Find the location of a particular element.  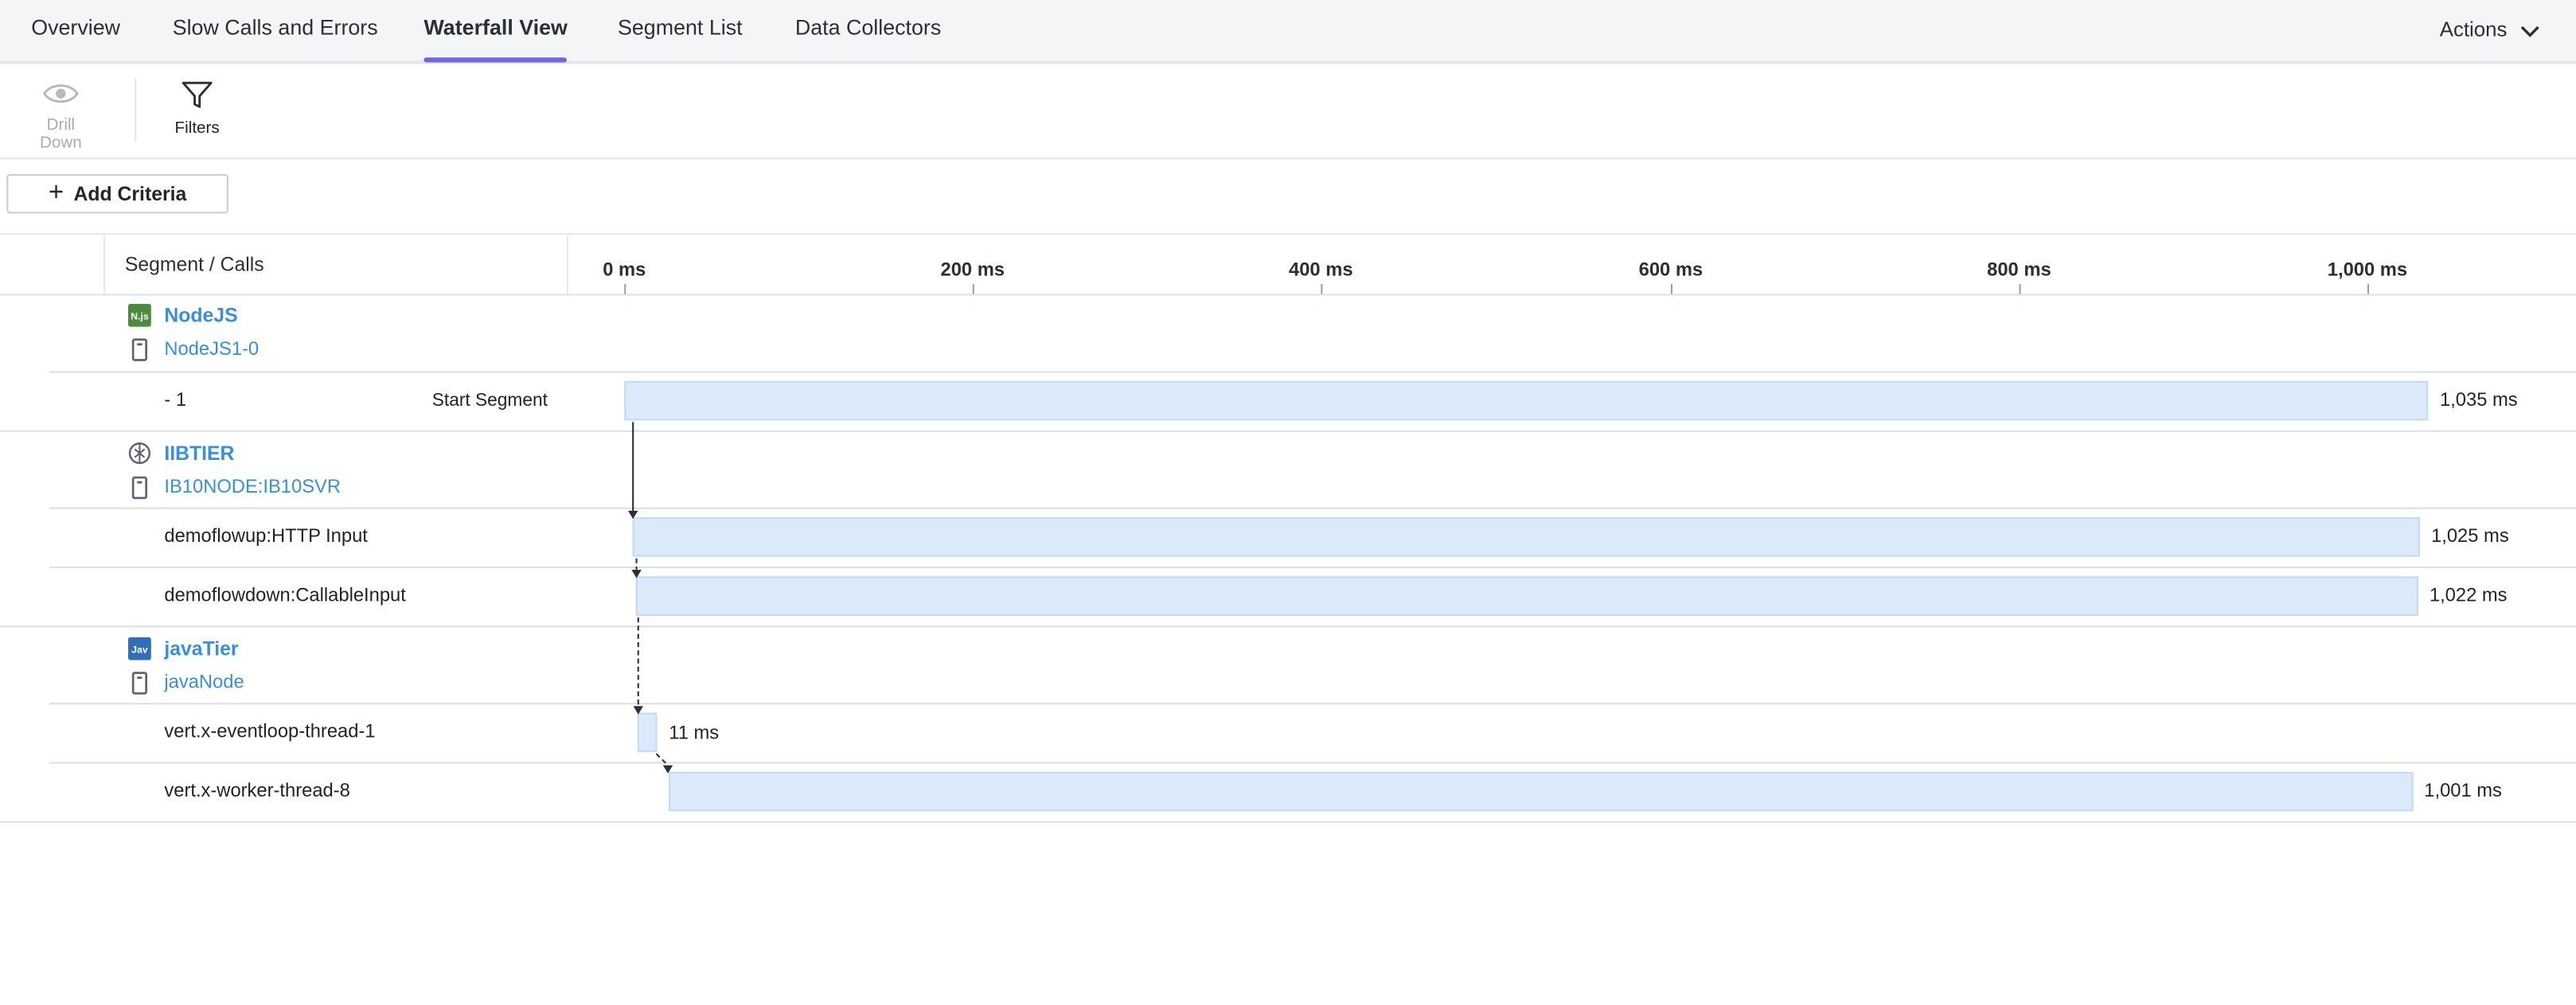

java-icon-text: Jav is located at coordinates (139, 649).